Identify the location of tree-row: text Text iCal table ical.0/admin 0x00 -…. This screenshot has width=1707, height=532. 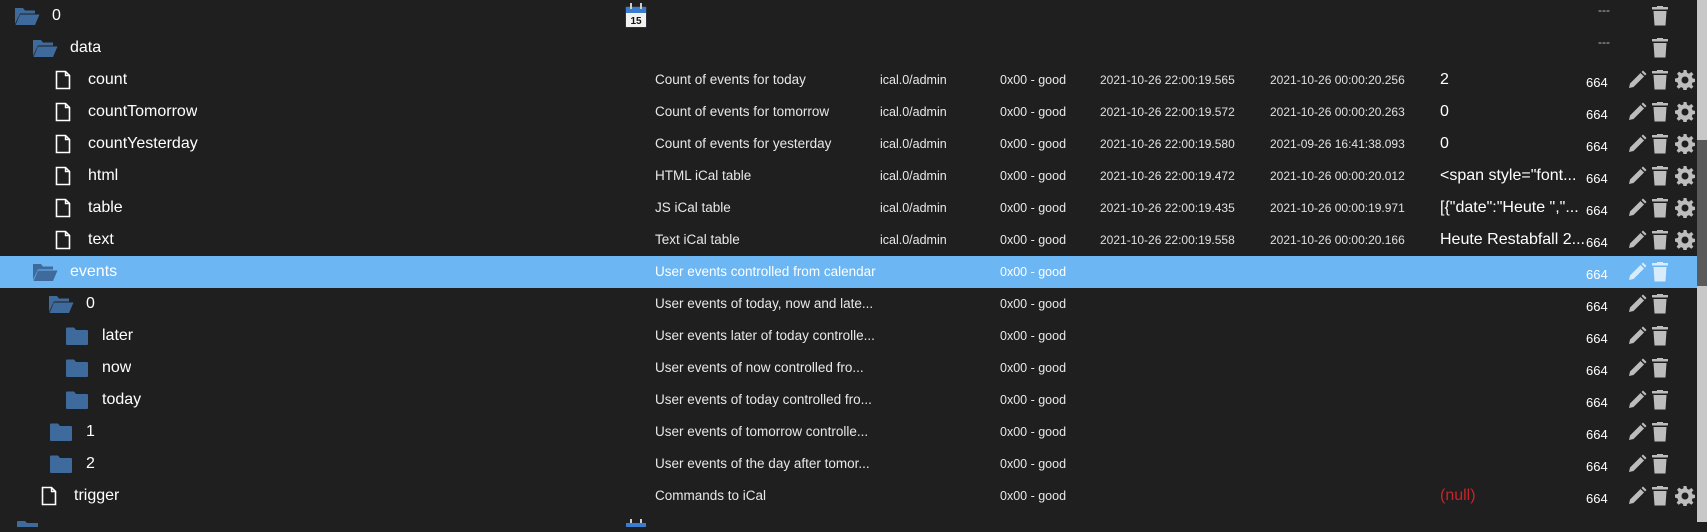
(848, 240).